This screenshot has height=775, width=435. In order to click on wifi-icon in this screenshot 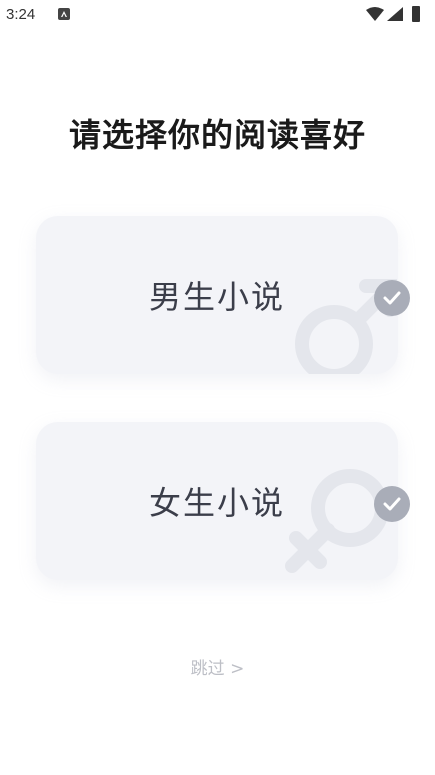, I will do `click(375, 14)`.